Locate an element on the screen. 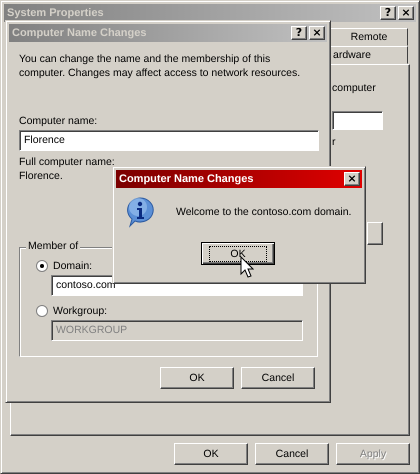 Image resolution: width=420 pixels, height=474 pixels. intro-text: You can change the name and the membership of this computer. Changes may affect access to network resources. is located at coordinates (160, 66).